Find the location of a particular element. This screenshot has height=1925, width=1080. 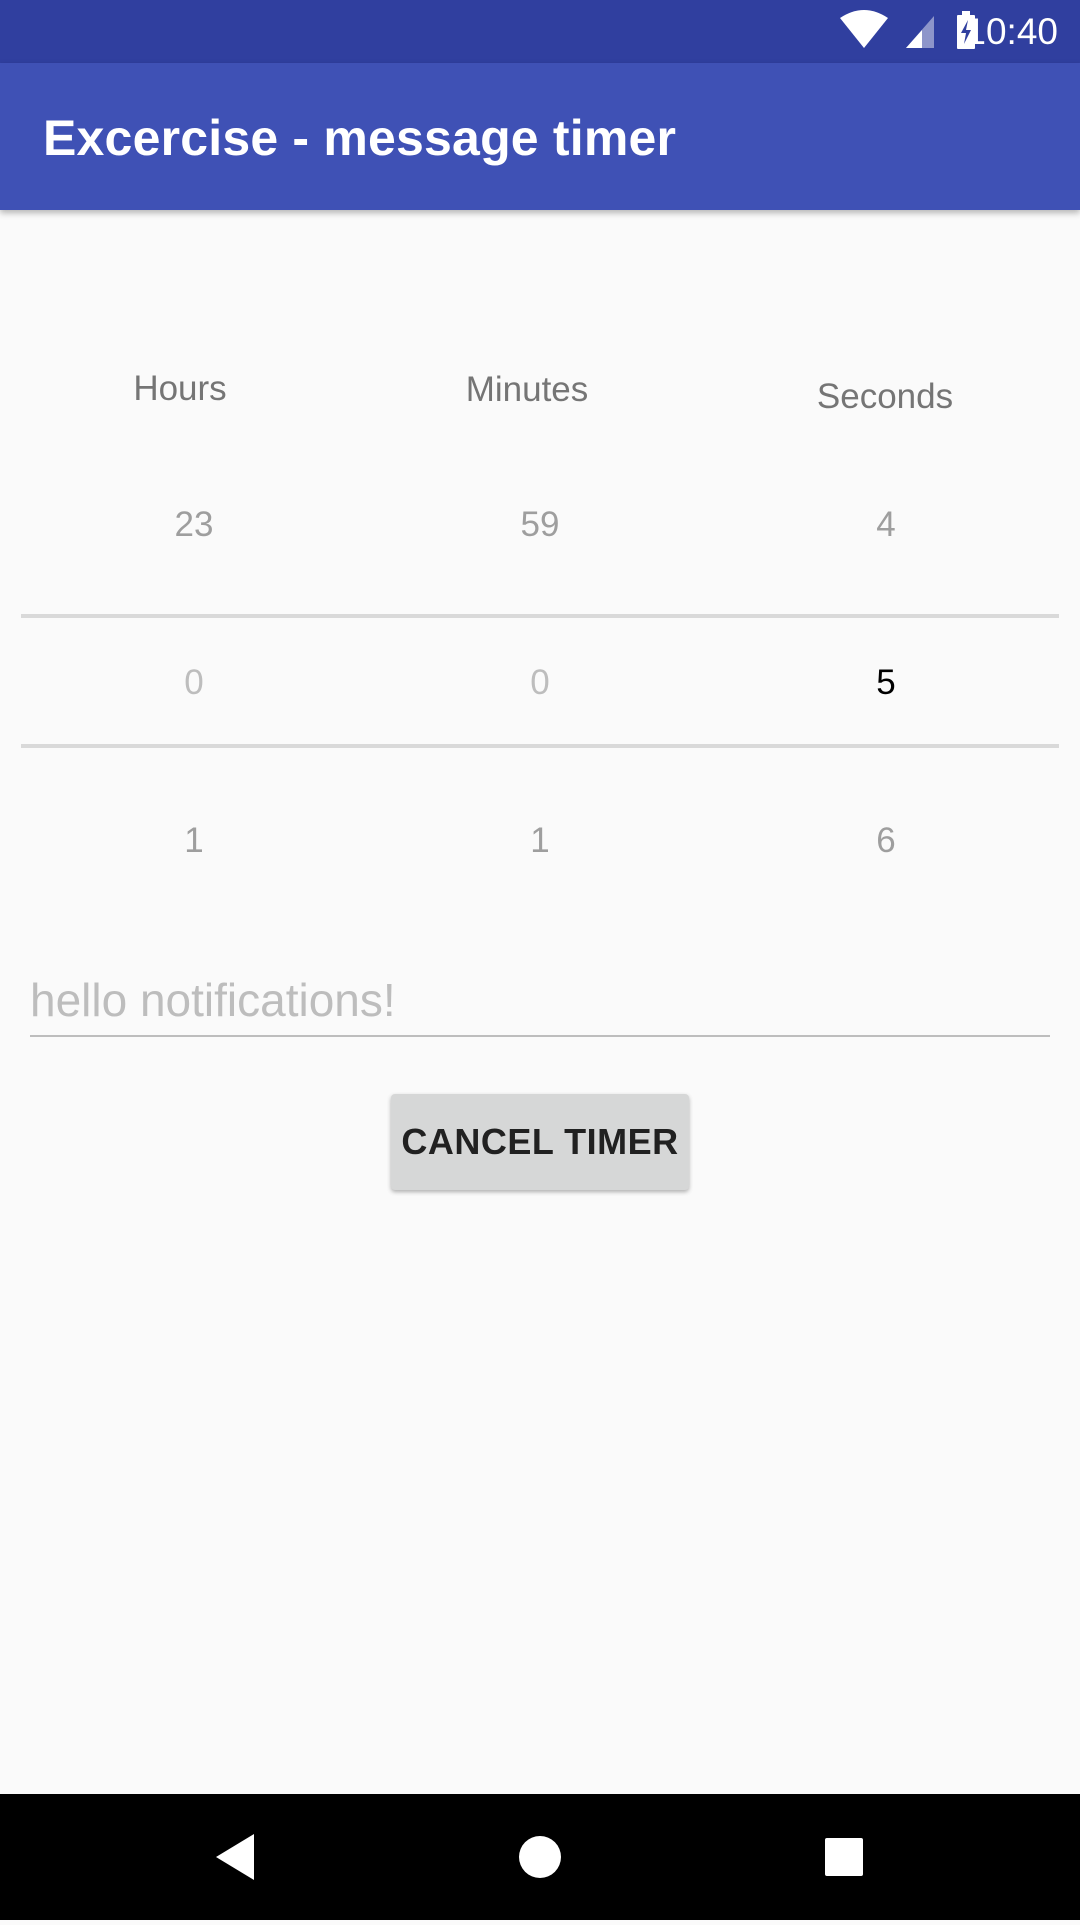

seconds-label: Seconds is located at coordinates (885, 396).